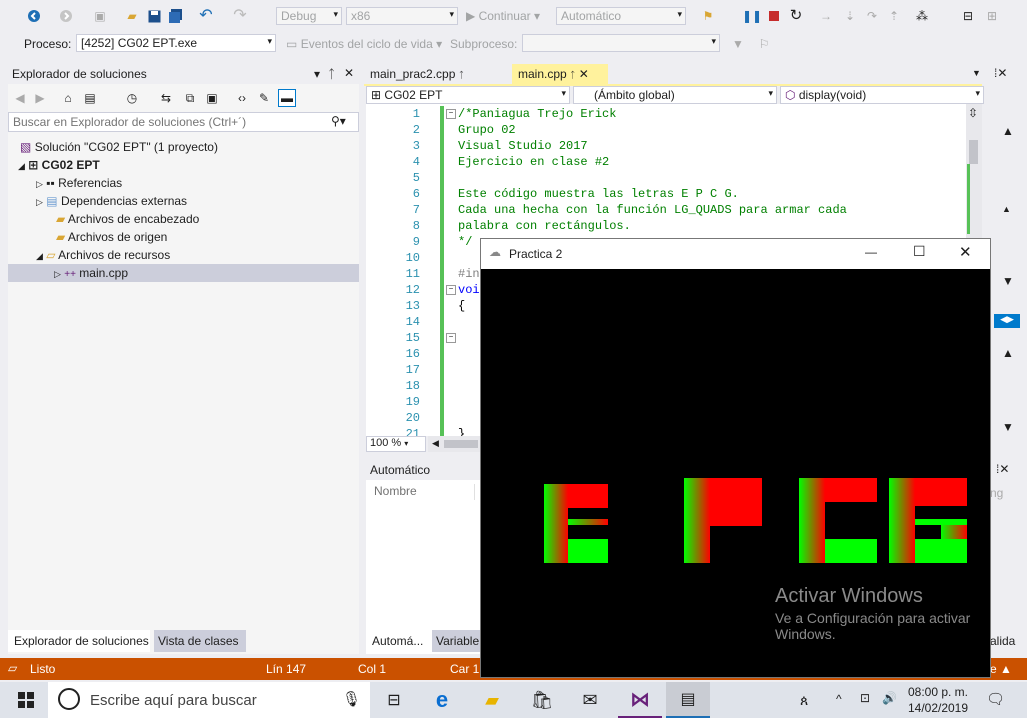 The width and height of the screenshot is (1027, 718). What do you see at coordinates (804, 700) in the screenshot?
I see `people-icon: ጰ` at bounding box center [804, 700].